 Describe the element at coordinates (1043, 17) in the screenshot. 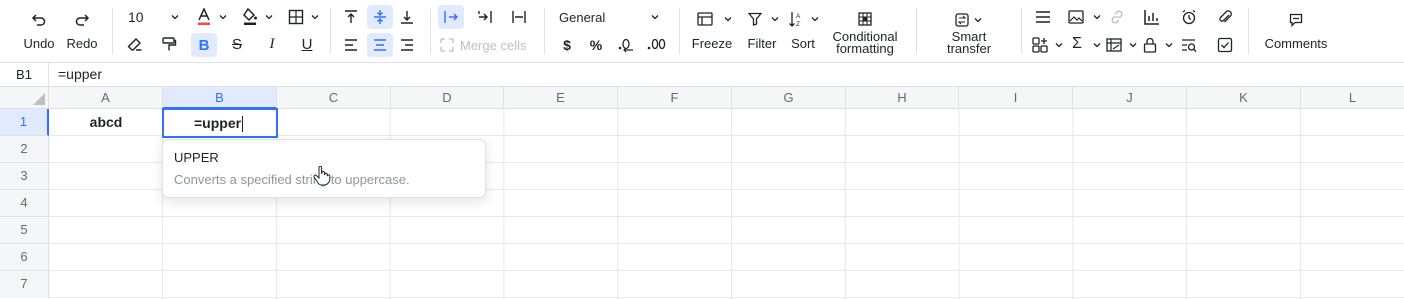

I see `insert-rows-button` at that location.